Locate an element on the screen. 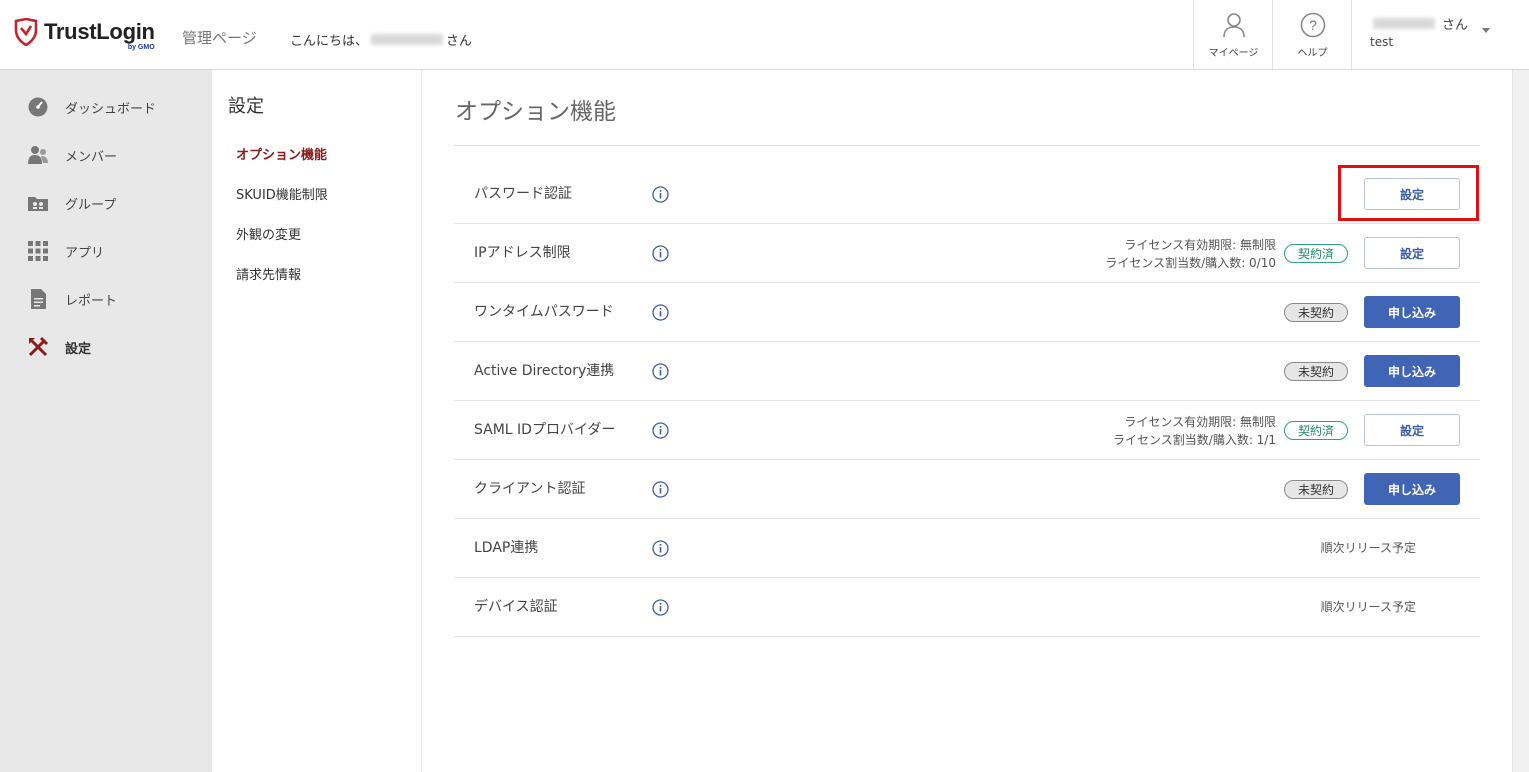  sidebar-item-apps: アプリ is located at coordinates (106, 251).